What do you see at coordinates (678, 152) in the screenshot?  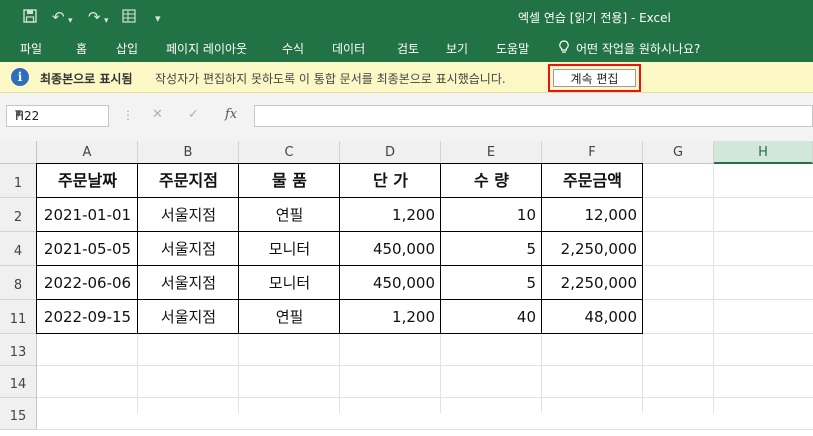 I see `column-header-g: G` at bounding box center [678, 152].